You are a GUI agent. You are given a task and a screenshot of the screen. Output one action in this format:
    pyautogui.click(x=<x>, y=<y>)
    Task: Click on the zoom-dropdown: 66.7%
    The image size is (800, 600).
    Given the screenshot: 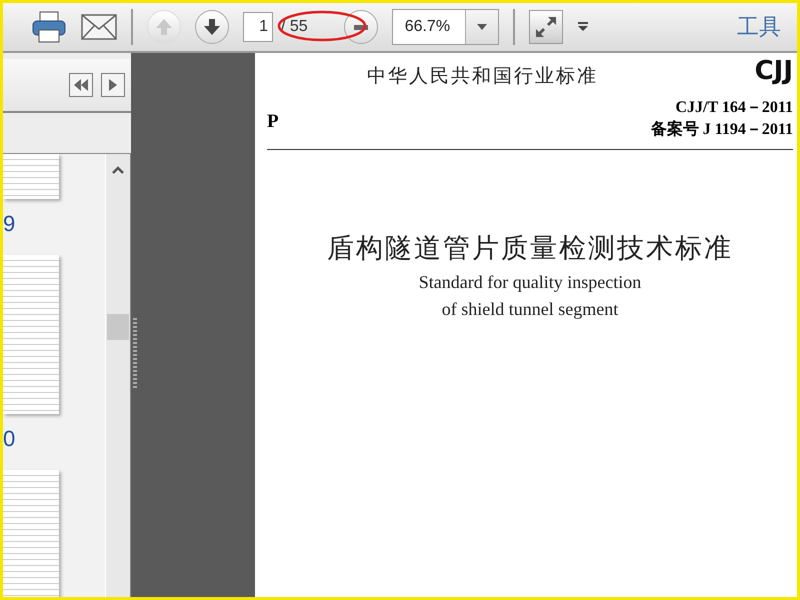 What is the action you would take?
    pyautogui.click(x=445, y=27)
    